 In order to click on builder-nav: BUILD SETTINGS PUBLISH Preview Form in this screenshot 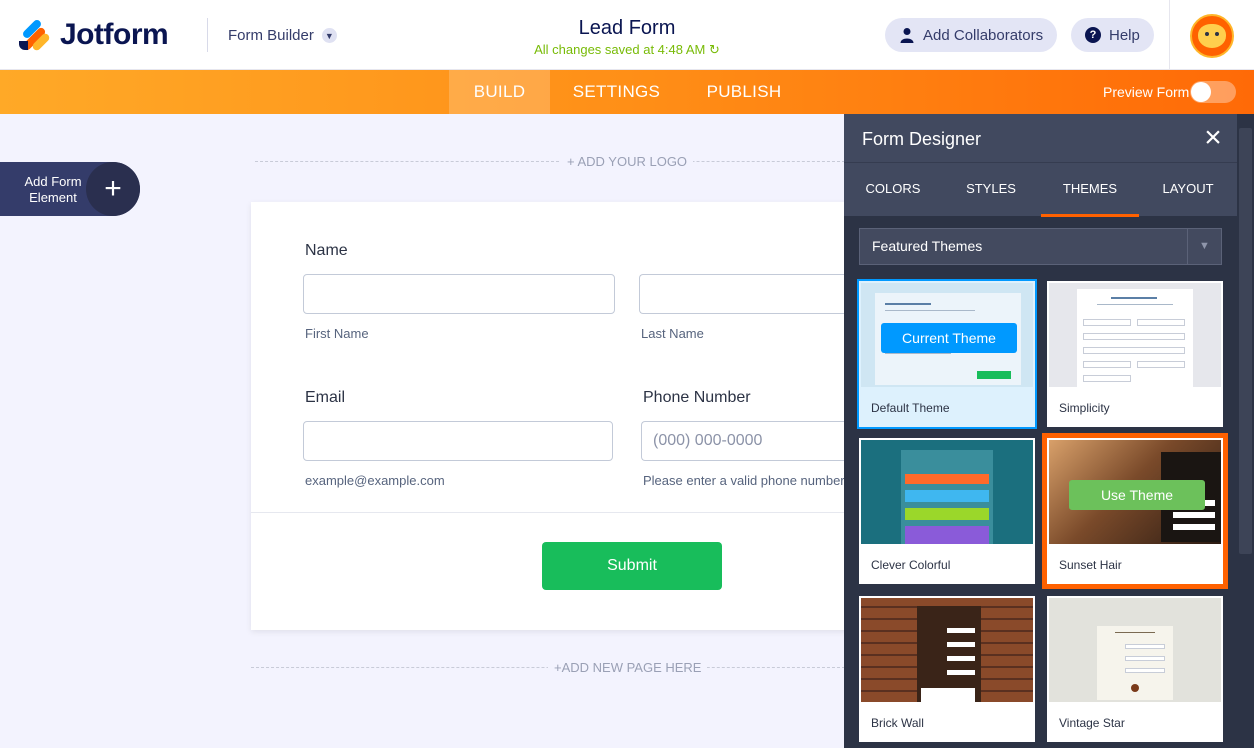, I will do `click(627, 92)`.